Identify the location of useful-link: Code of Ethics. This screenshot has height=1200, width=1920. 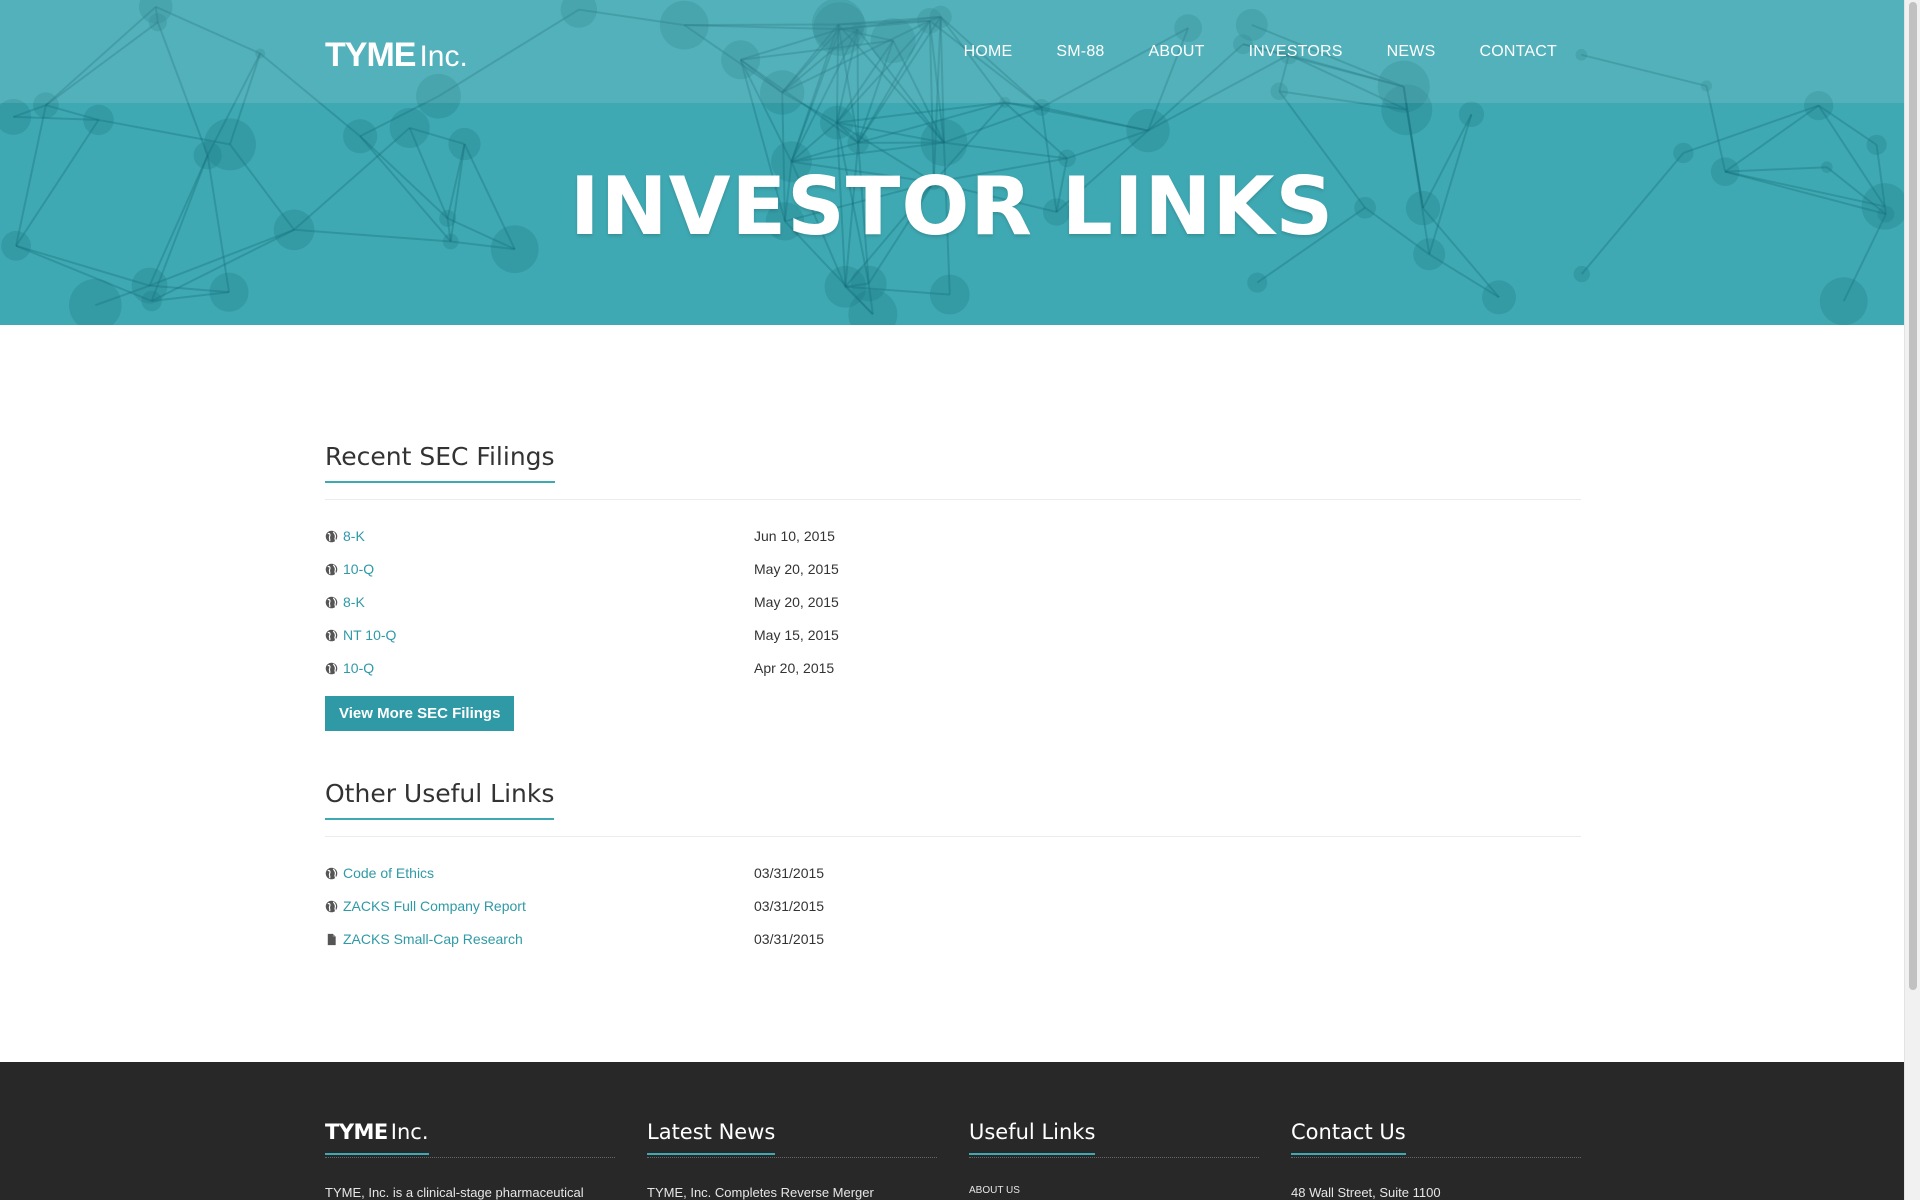
(379, 873).